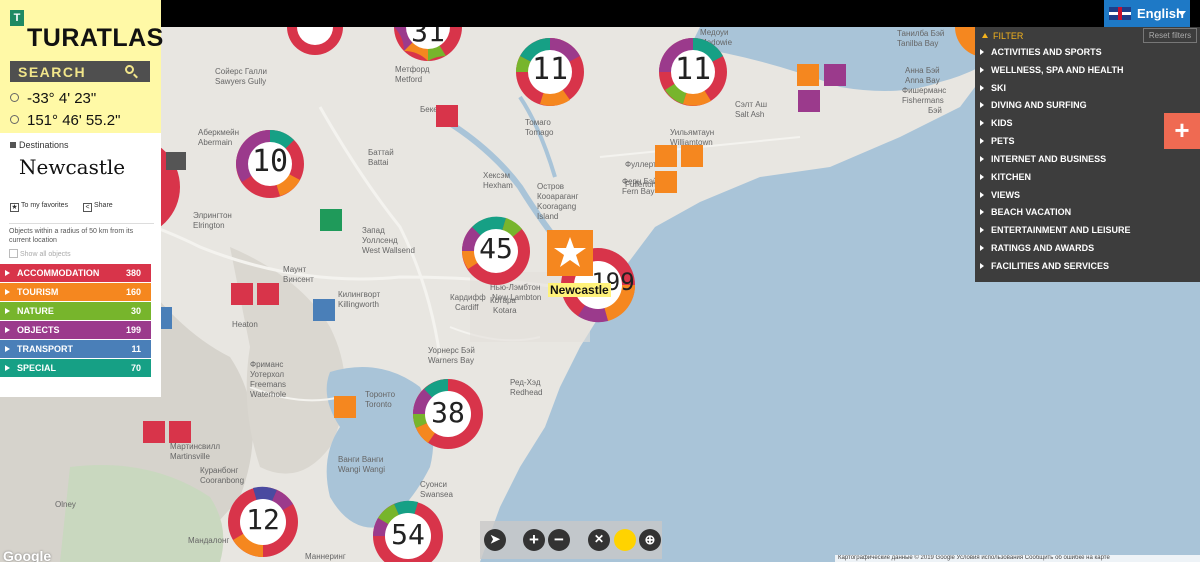 The height and width of the screenshot is (562, 1200). I want to click on filter-toggle: FILTER, so click(1002, 36).